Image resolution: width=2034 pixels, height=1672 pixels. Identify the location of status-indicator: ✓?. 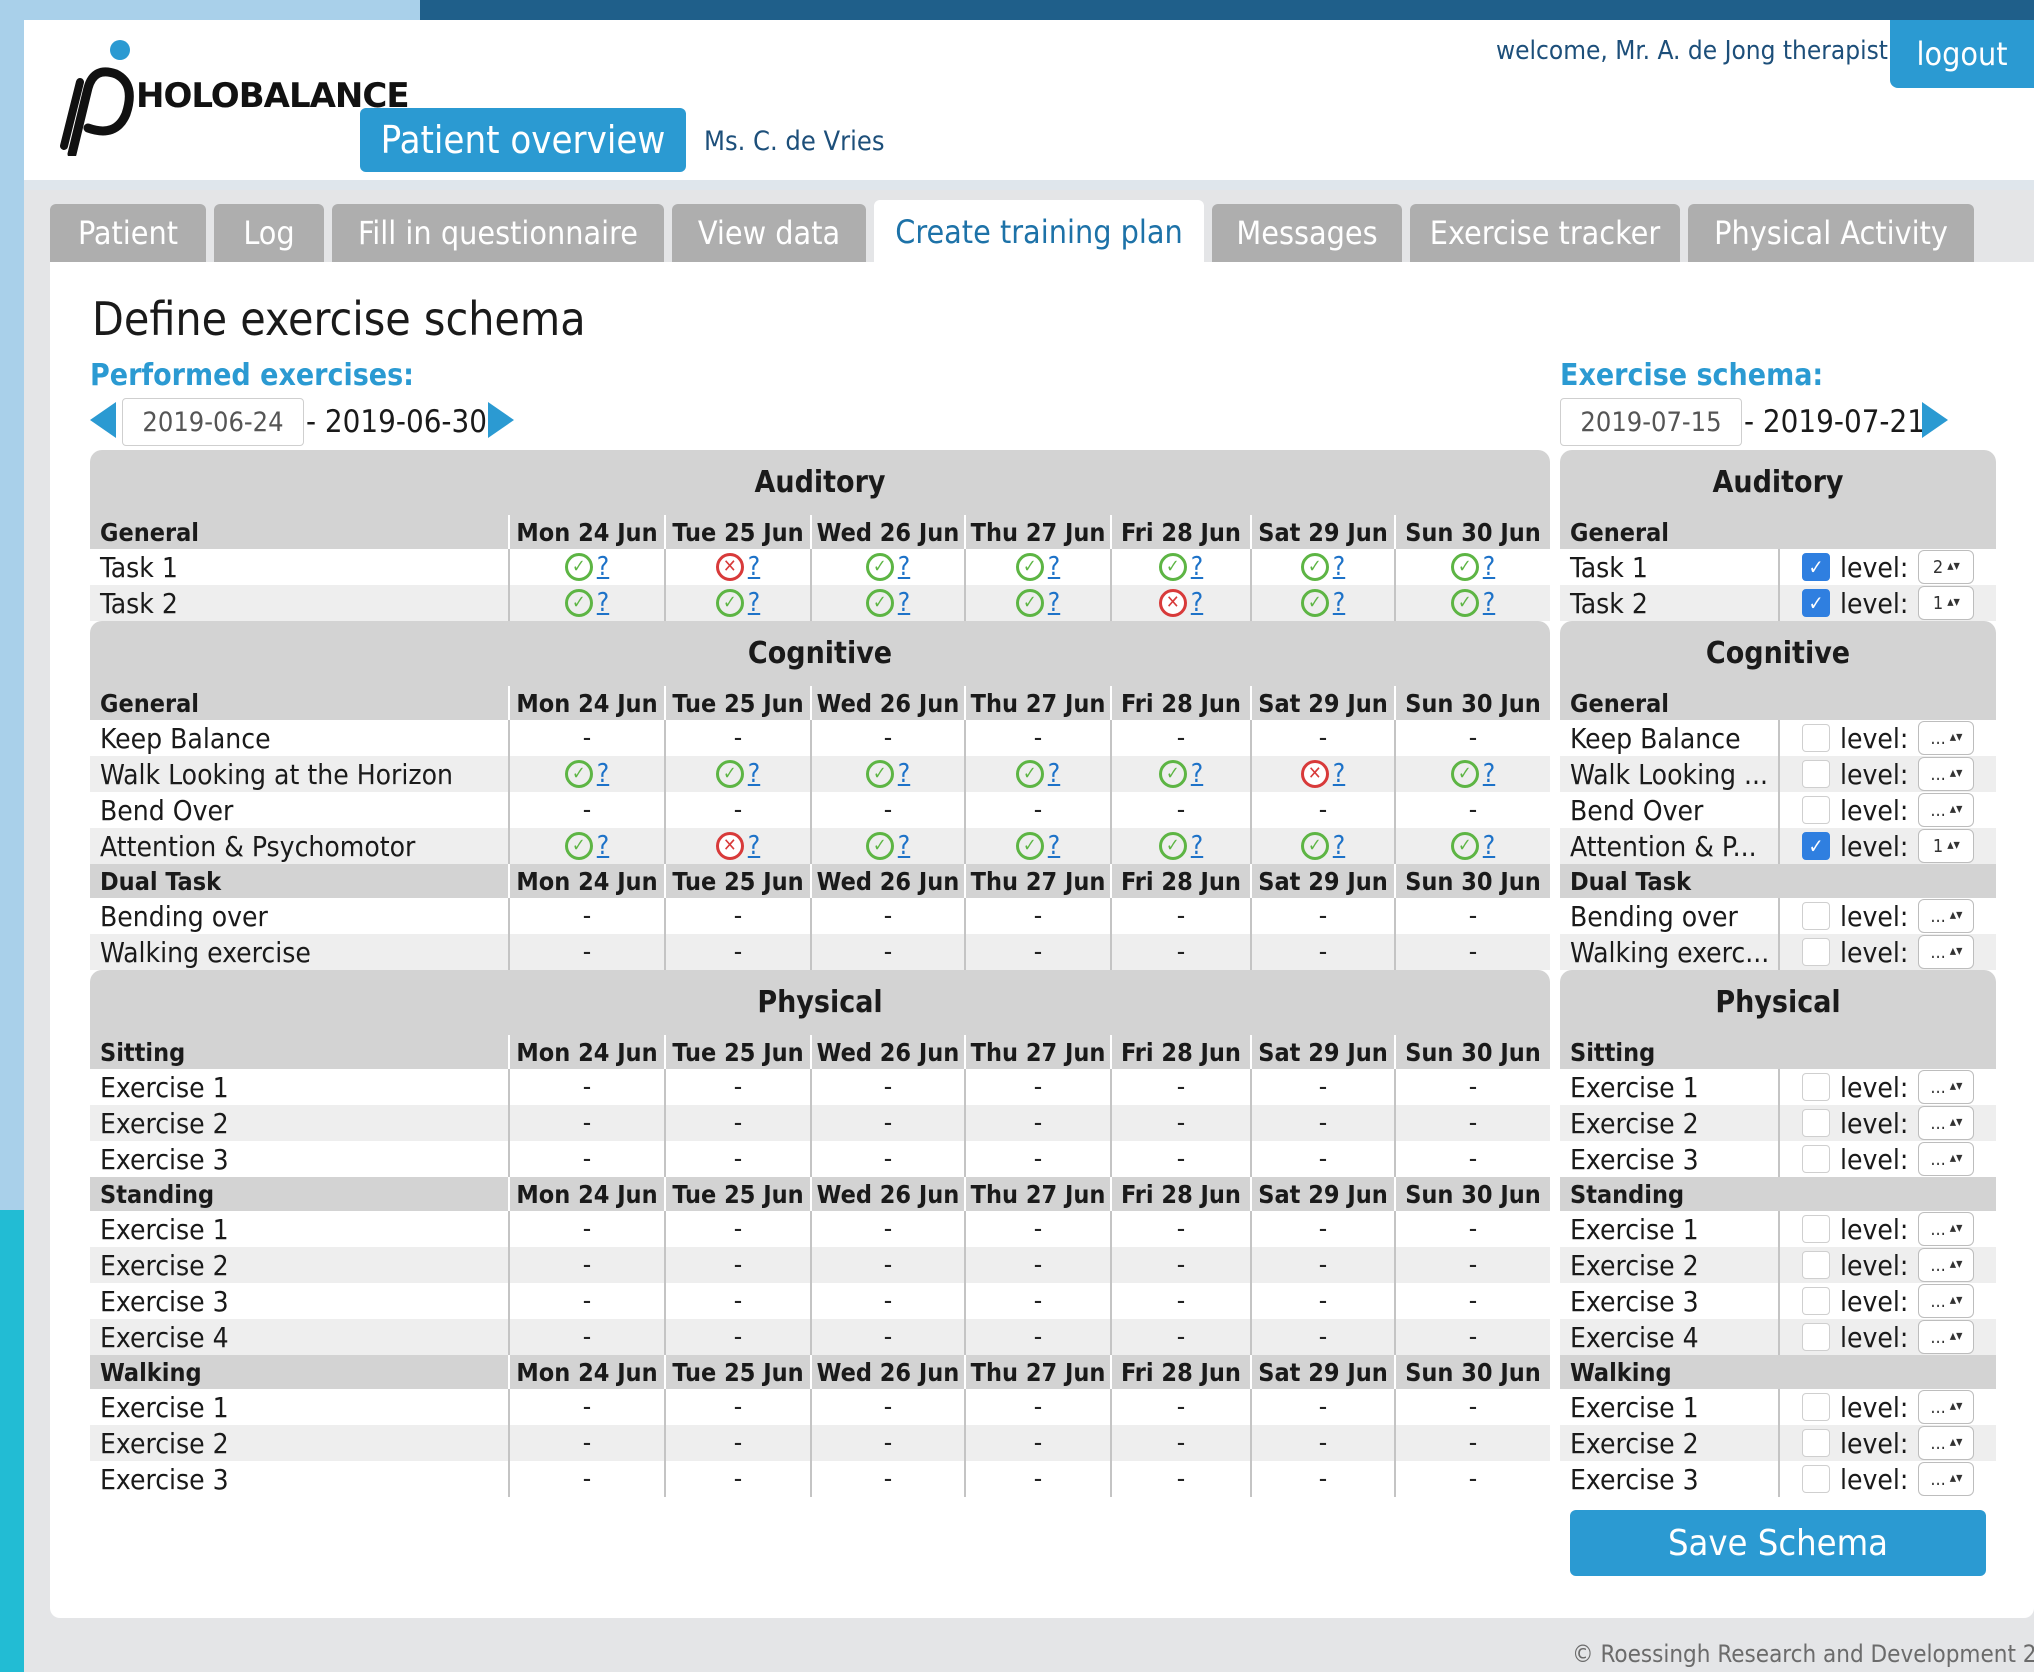
(586, 603).